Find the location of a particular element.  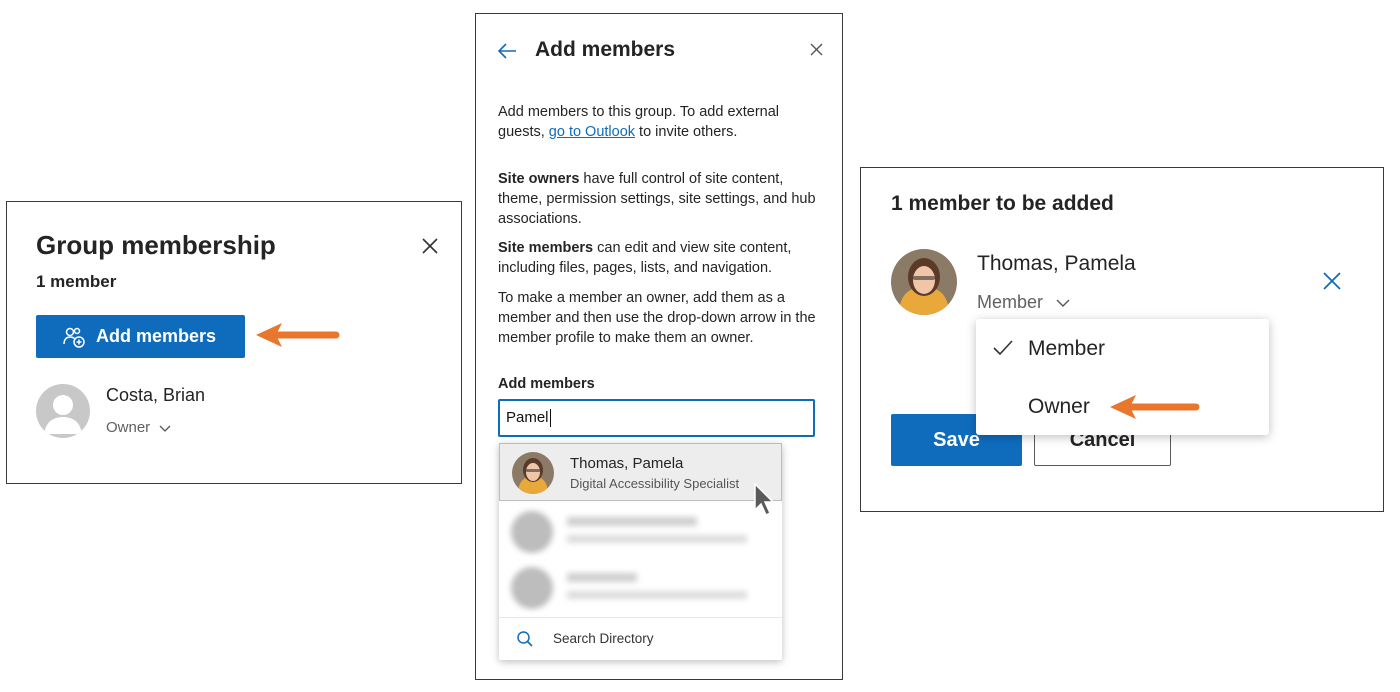

role-option-label: Owner is located at coordinates (1059, 406).